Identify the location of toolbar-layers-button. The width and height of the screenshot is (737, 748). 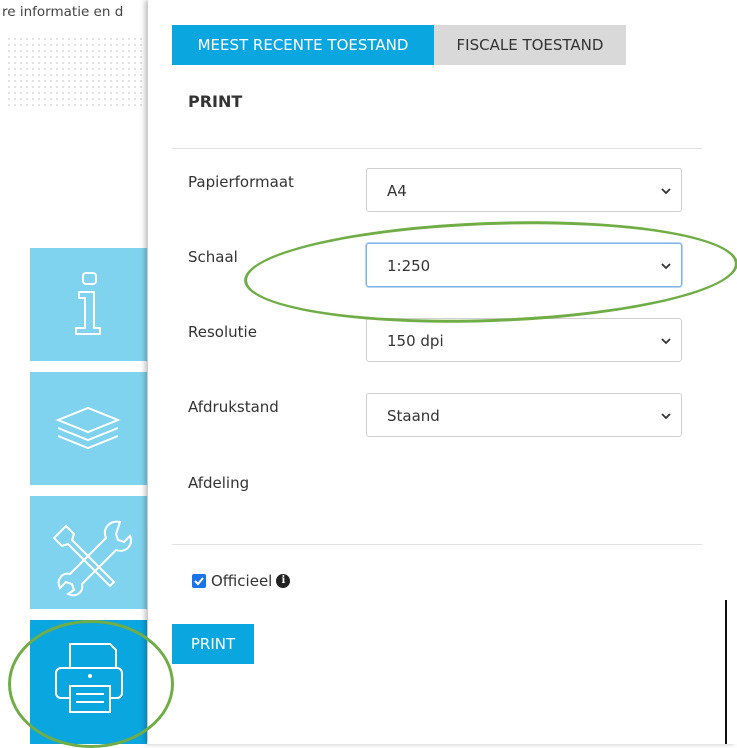
(88, 428).